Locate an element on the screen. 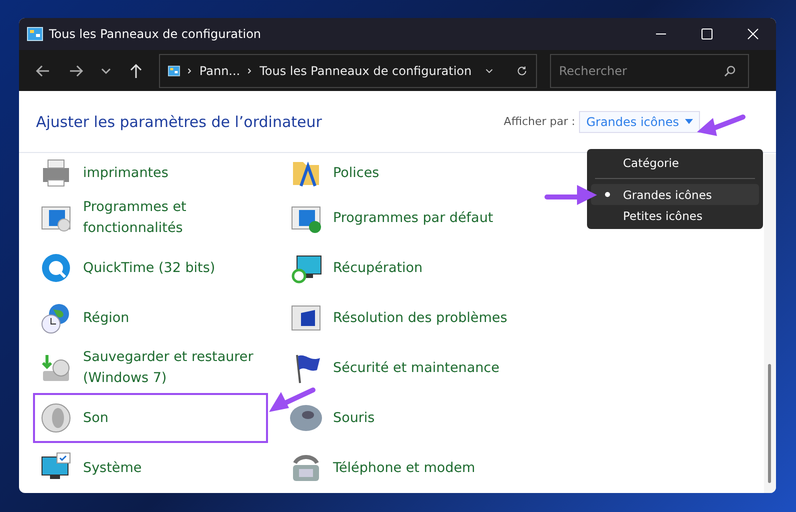 The width and height of the screenshot is (796, 512). caret-icon is located at coordinates (689, 121).